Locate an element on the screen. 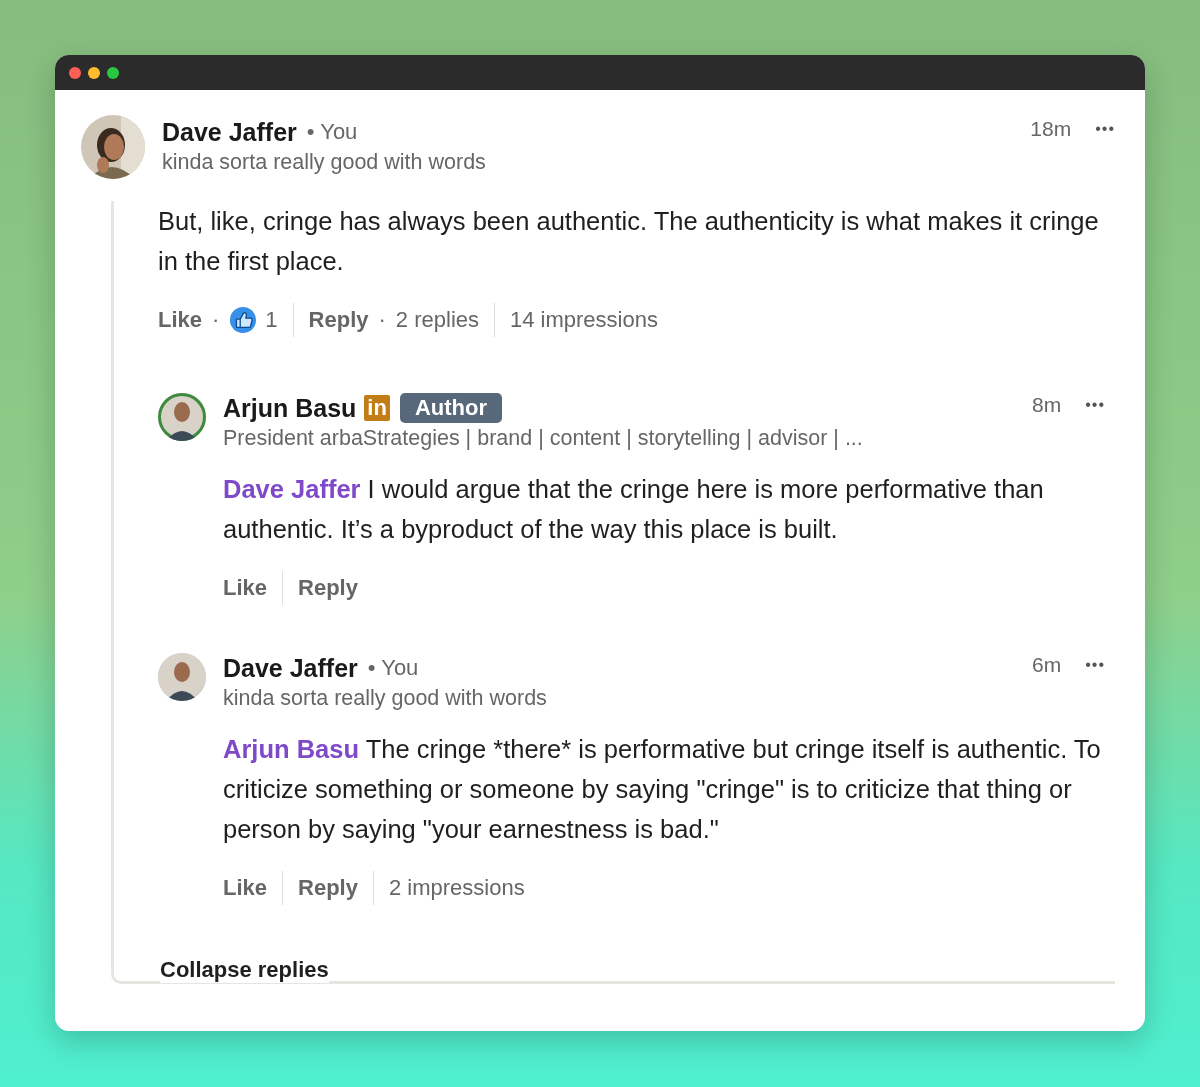 This screenshot has width=1200, height=1087. timestamp: 6m is located at coordinates (1047, 665).